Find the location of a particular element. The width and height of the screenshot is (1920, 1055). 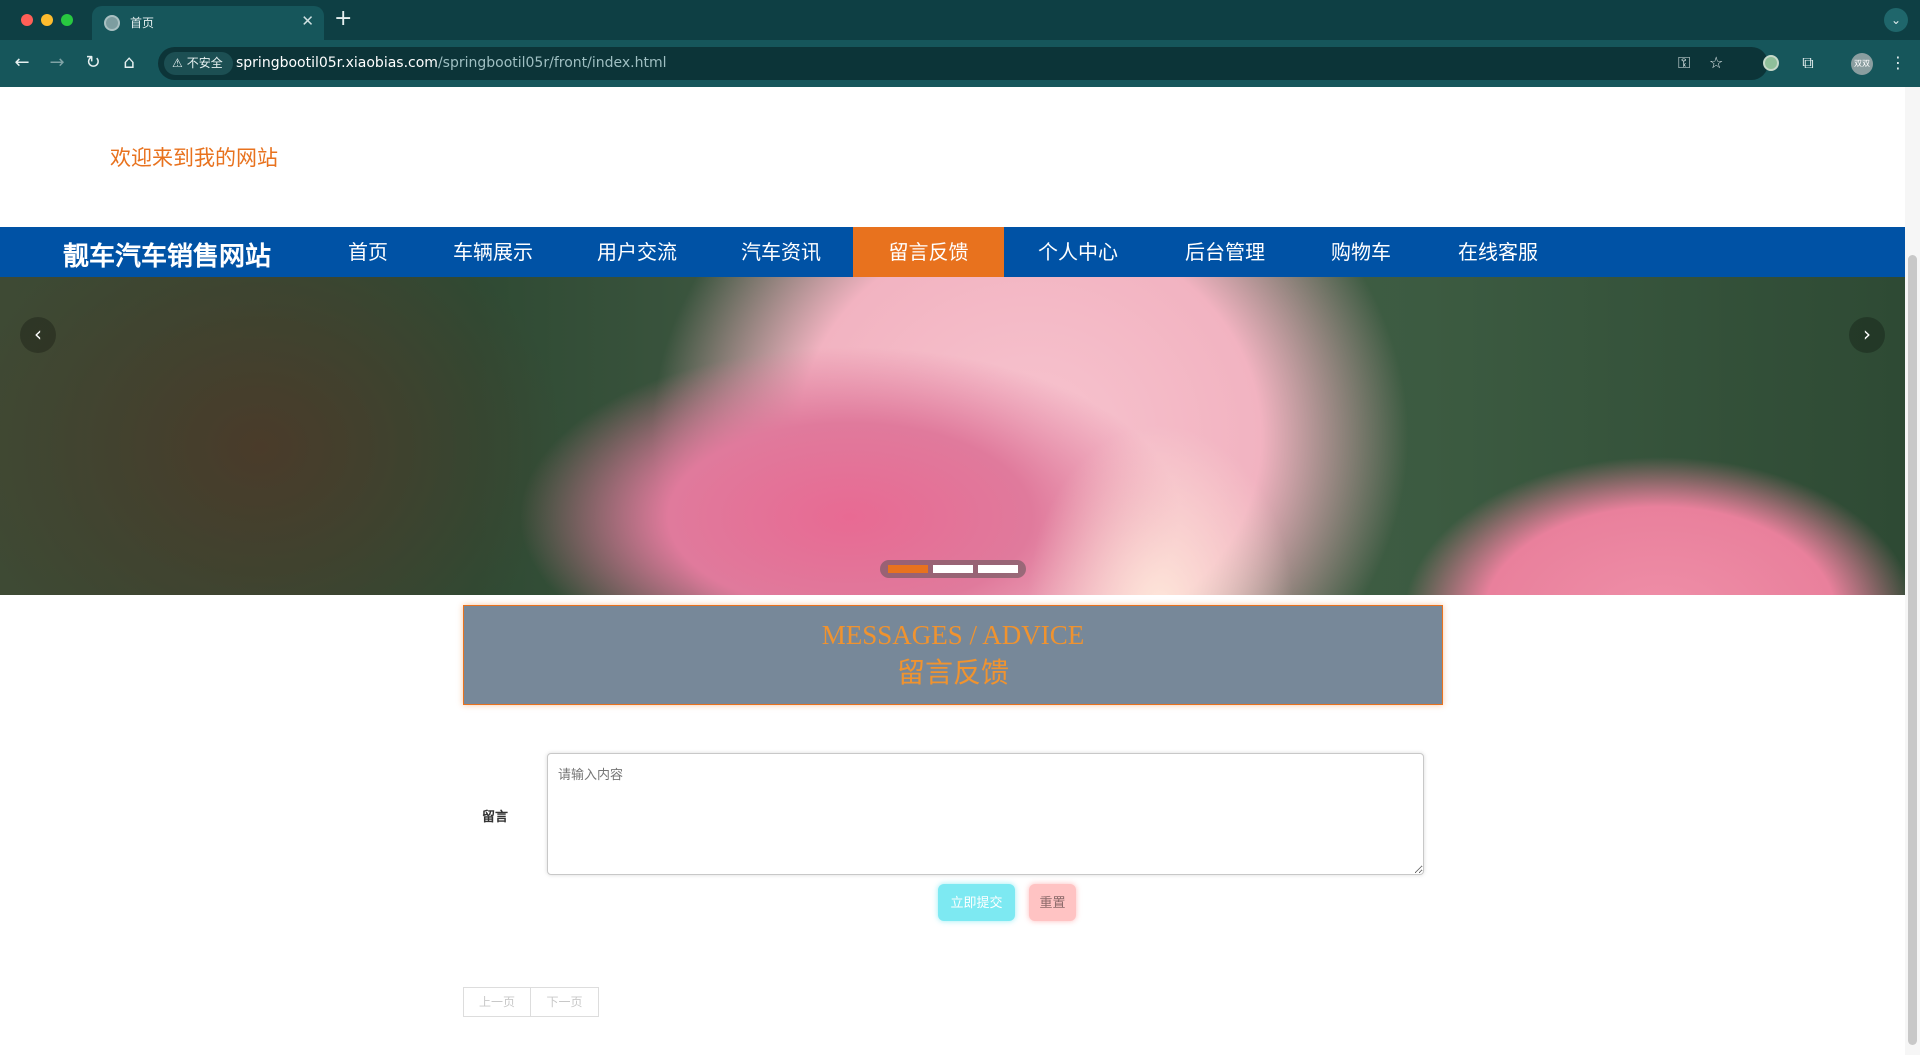

section-title-en: MESSAGES / ADVICE is located at coordinates (953, 635).